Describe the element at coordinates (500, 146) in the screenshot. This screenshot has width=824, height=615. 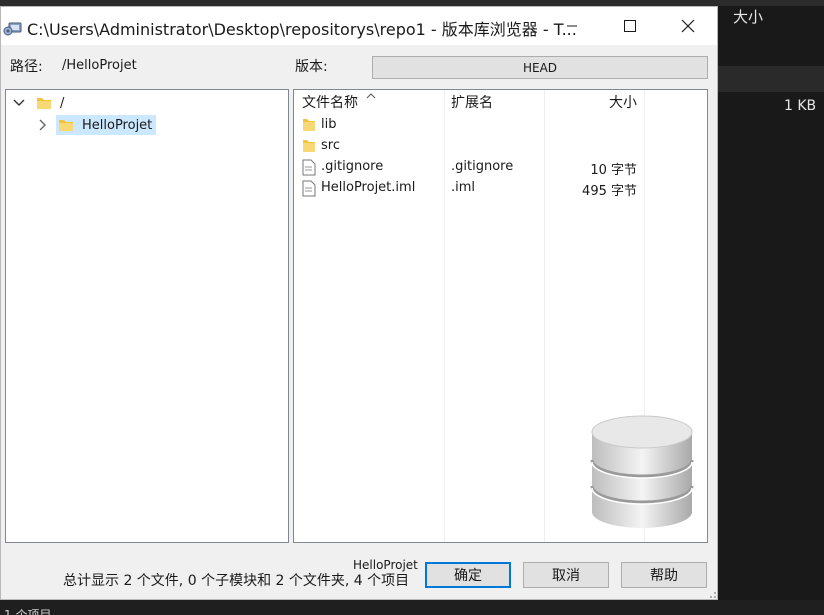
I see `list-item: src` at that location.